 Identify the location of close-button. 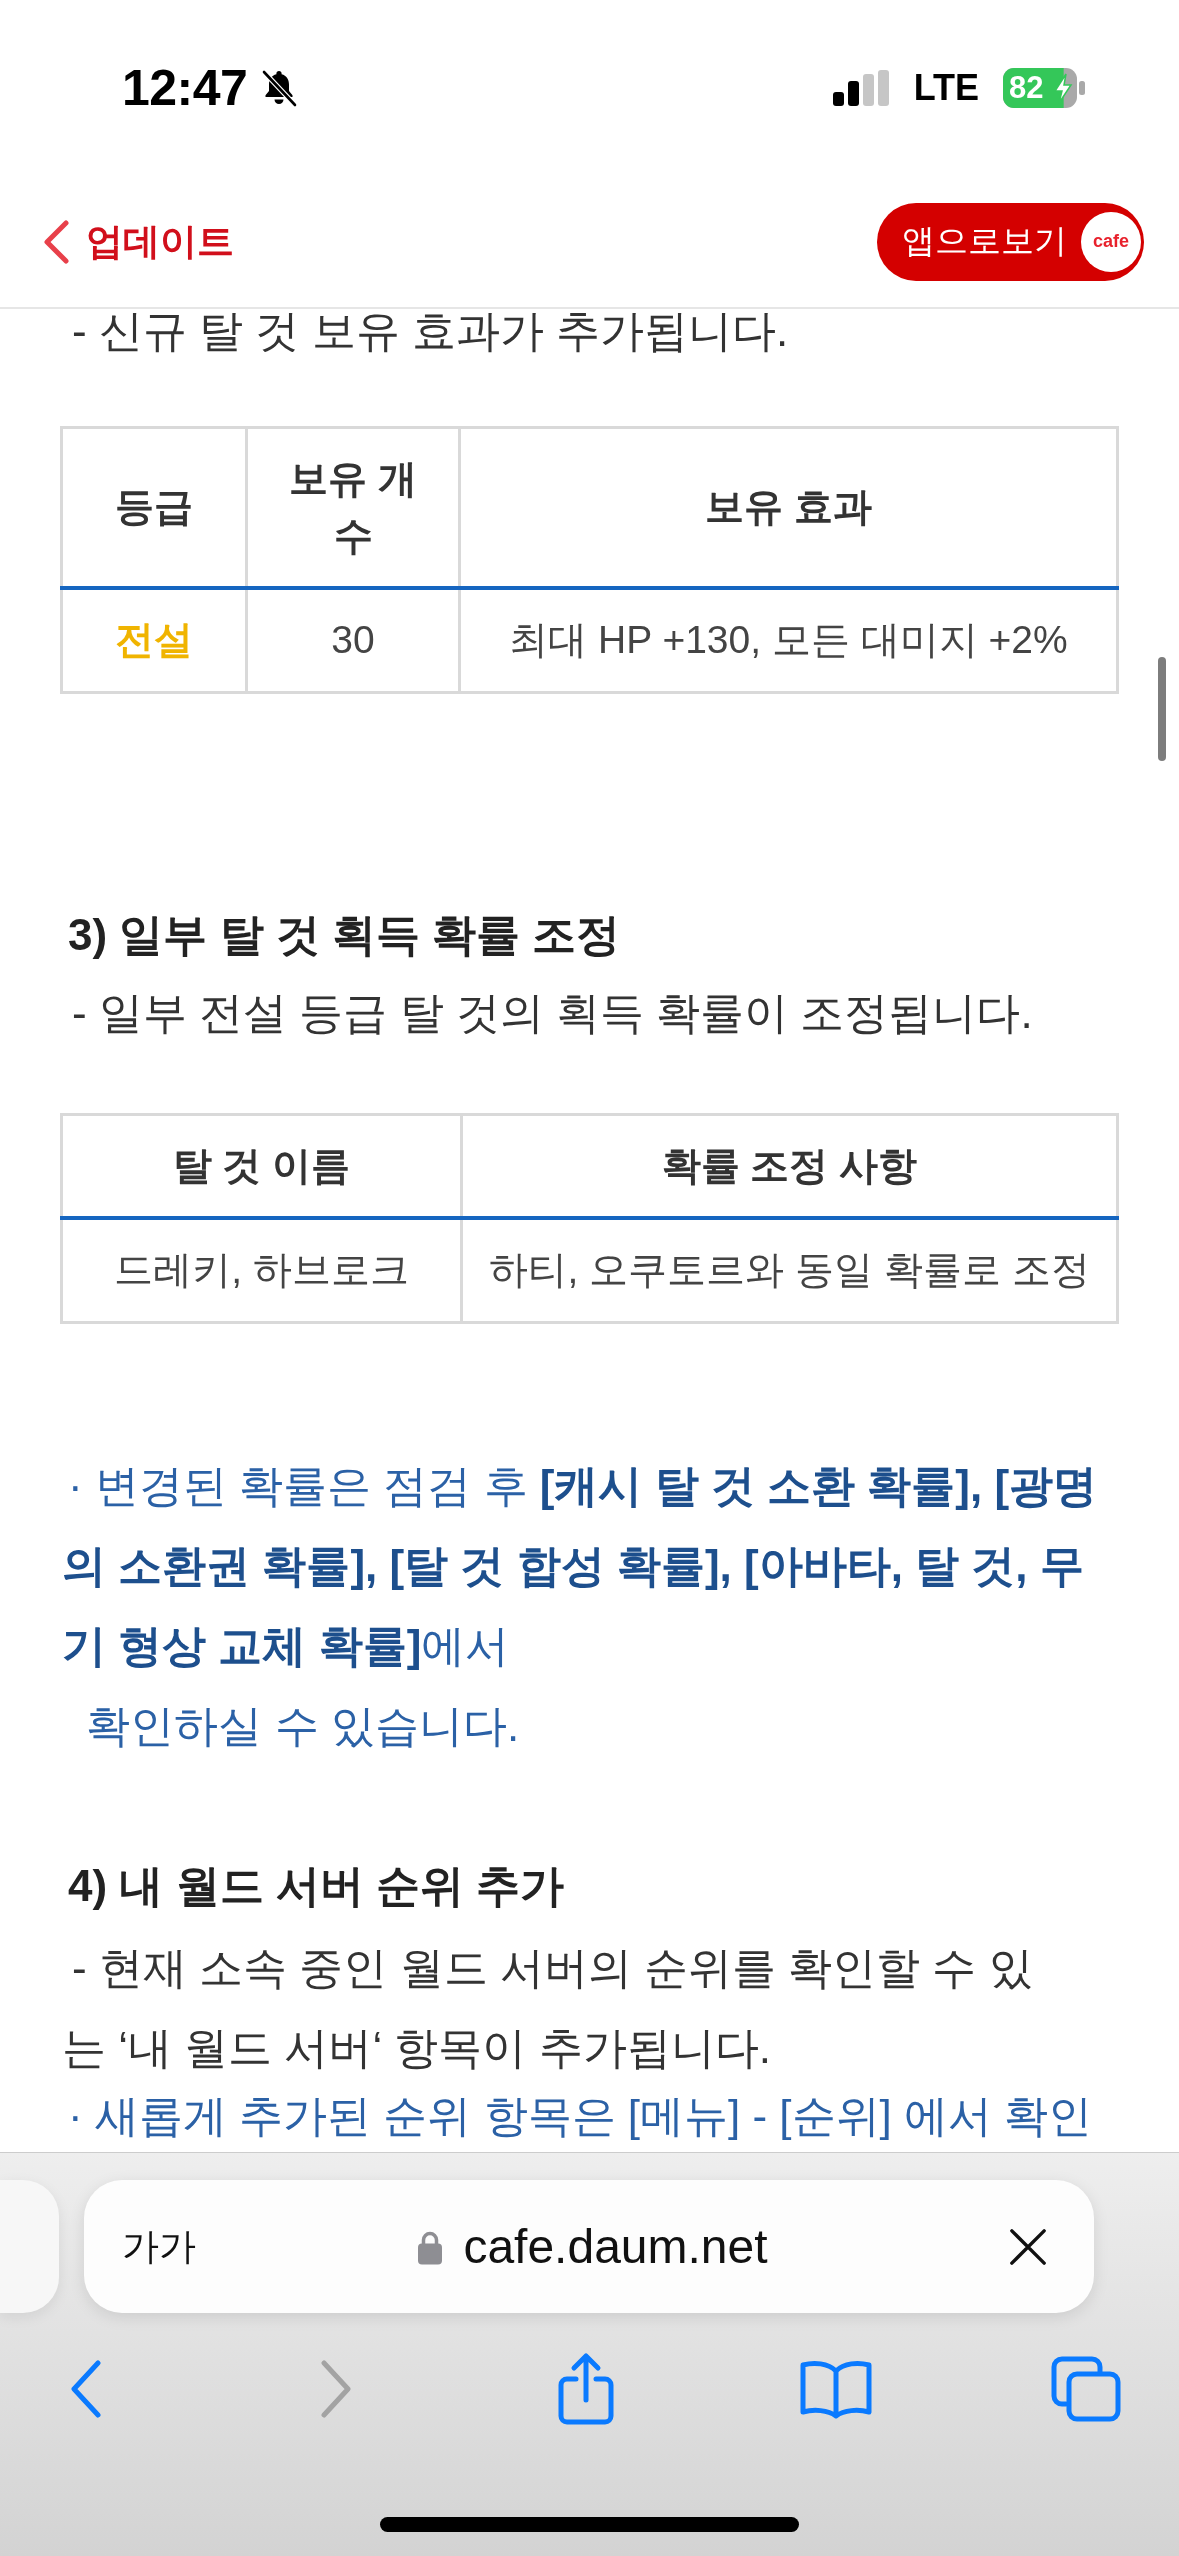
(1028, 2246).